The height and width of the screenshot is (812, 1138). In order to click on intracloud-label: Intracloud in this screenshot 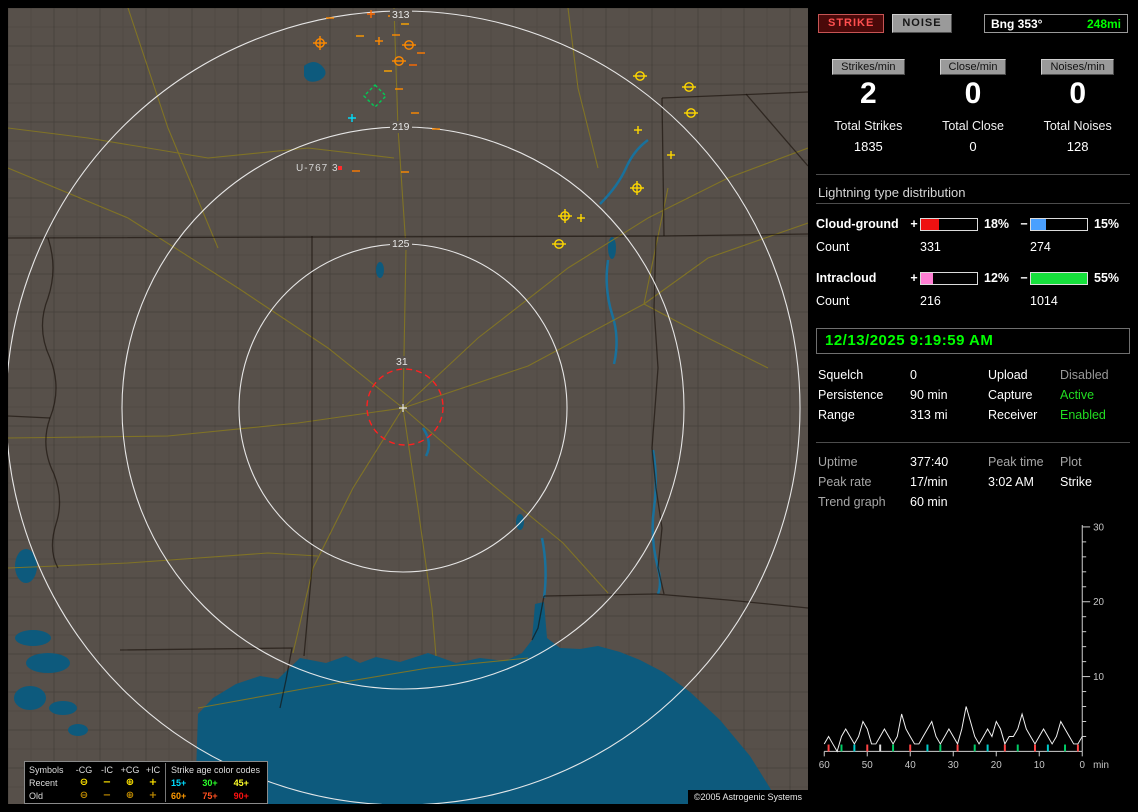, I will do `click(846, 278)`.